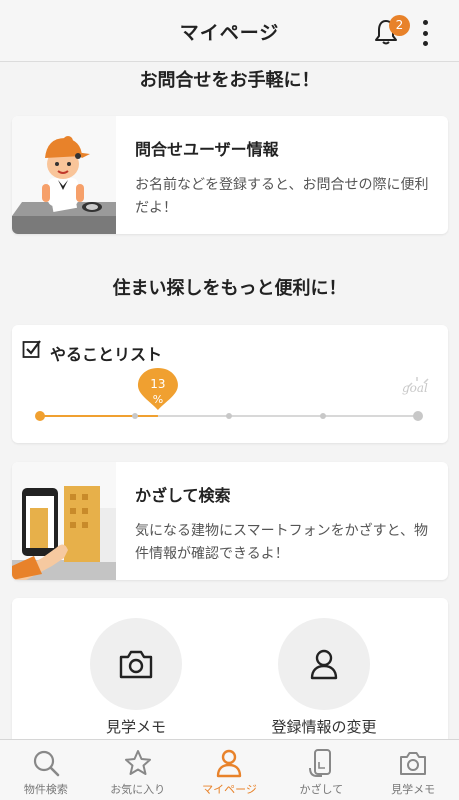 Image resolution: width=459 pixels, height=800 pixels. I want to click on kazashi-search-card: かざして検索 気になる建物にスマートフォンをかざすと、物件情報が確認できるよ！, so click(230, 521).